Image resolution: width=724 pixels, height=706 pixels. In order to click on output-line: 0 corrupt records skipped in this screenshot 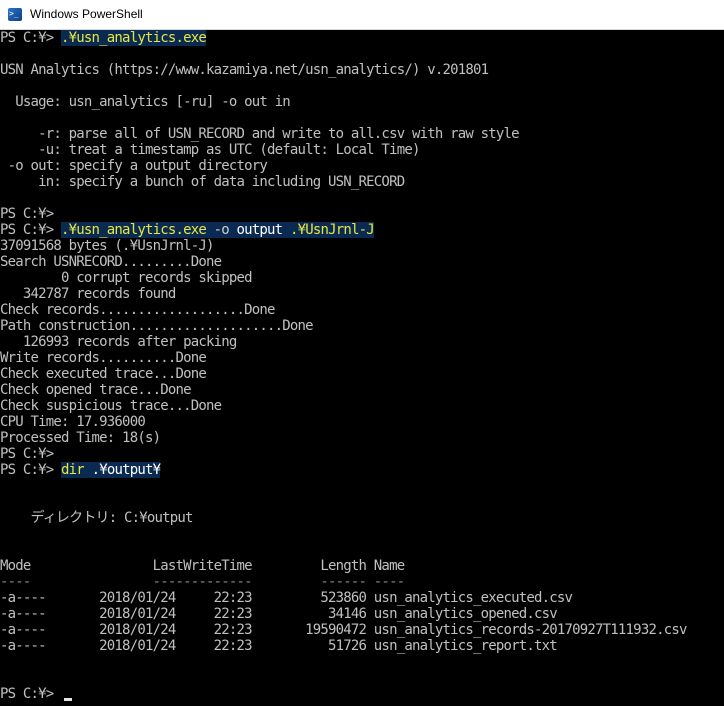, I will do `click(126, 278)`.